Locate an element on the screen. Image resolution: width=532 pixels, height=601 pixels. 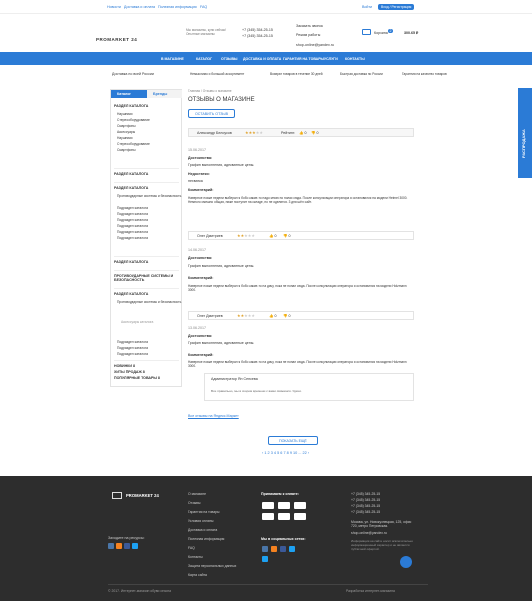
tab-brands: Бренды is located at coordinates (164, 94).